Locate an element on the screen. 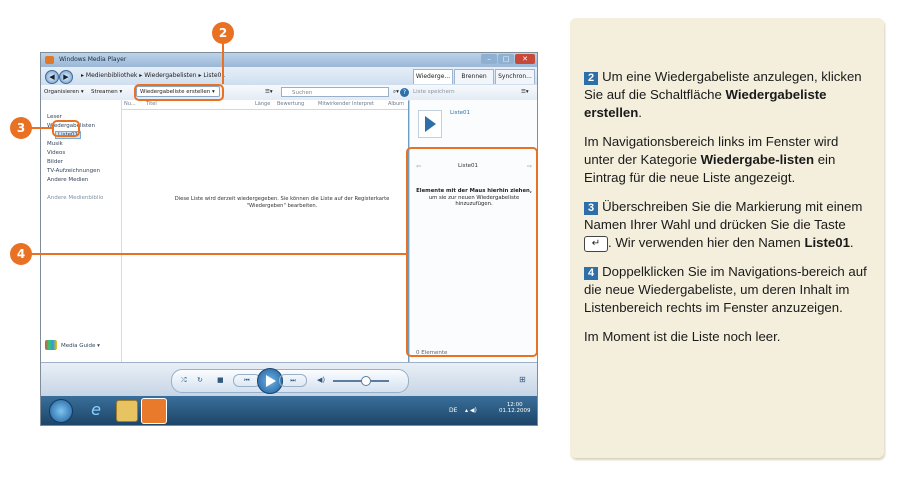 The height and width of the screenshot is (480, 900). forward-icon: ▶ is located at coordinates (66, 77).